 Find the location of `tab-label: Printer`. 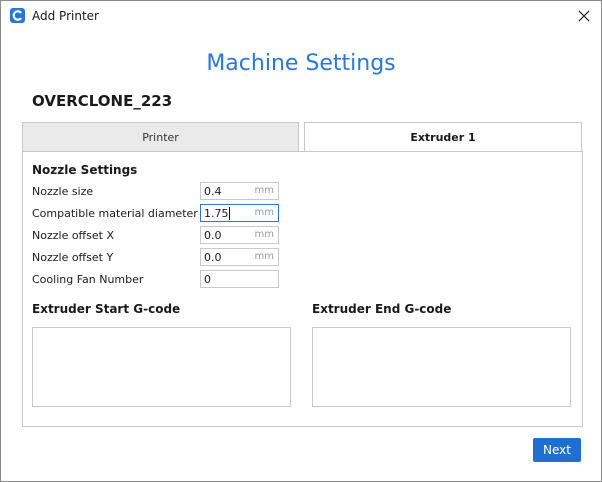

tab-label: Printer is located at coordinates (160, 137).